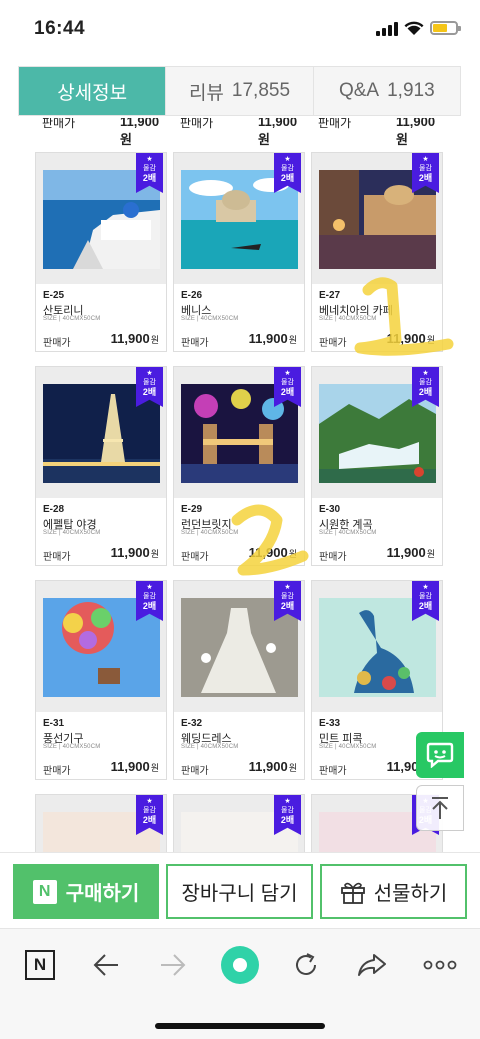  I want to click on wifi-icon, so click(414, 28).